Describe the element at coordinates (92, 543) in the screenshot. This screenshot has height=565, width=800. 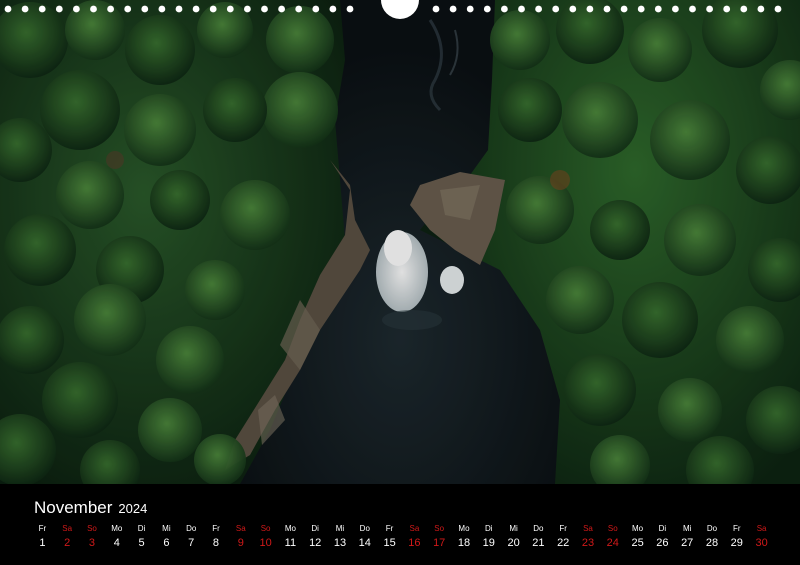
I see `day-number: 3` at that location.